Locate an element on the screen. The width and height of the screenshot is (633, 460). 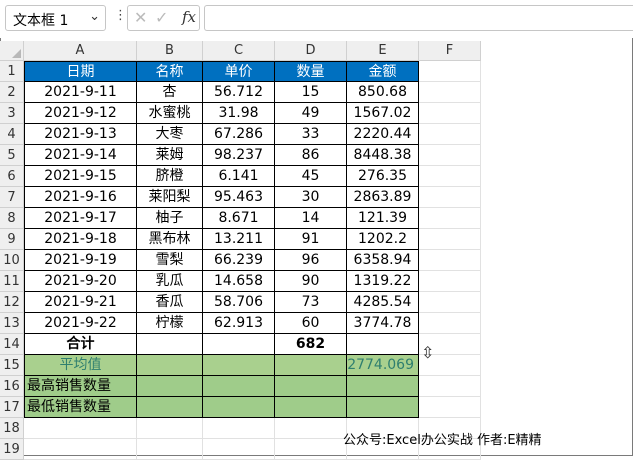
column-header-c: C is located at coordinates (239, 51).